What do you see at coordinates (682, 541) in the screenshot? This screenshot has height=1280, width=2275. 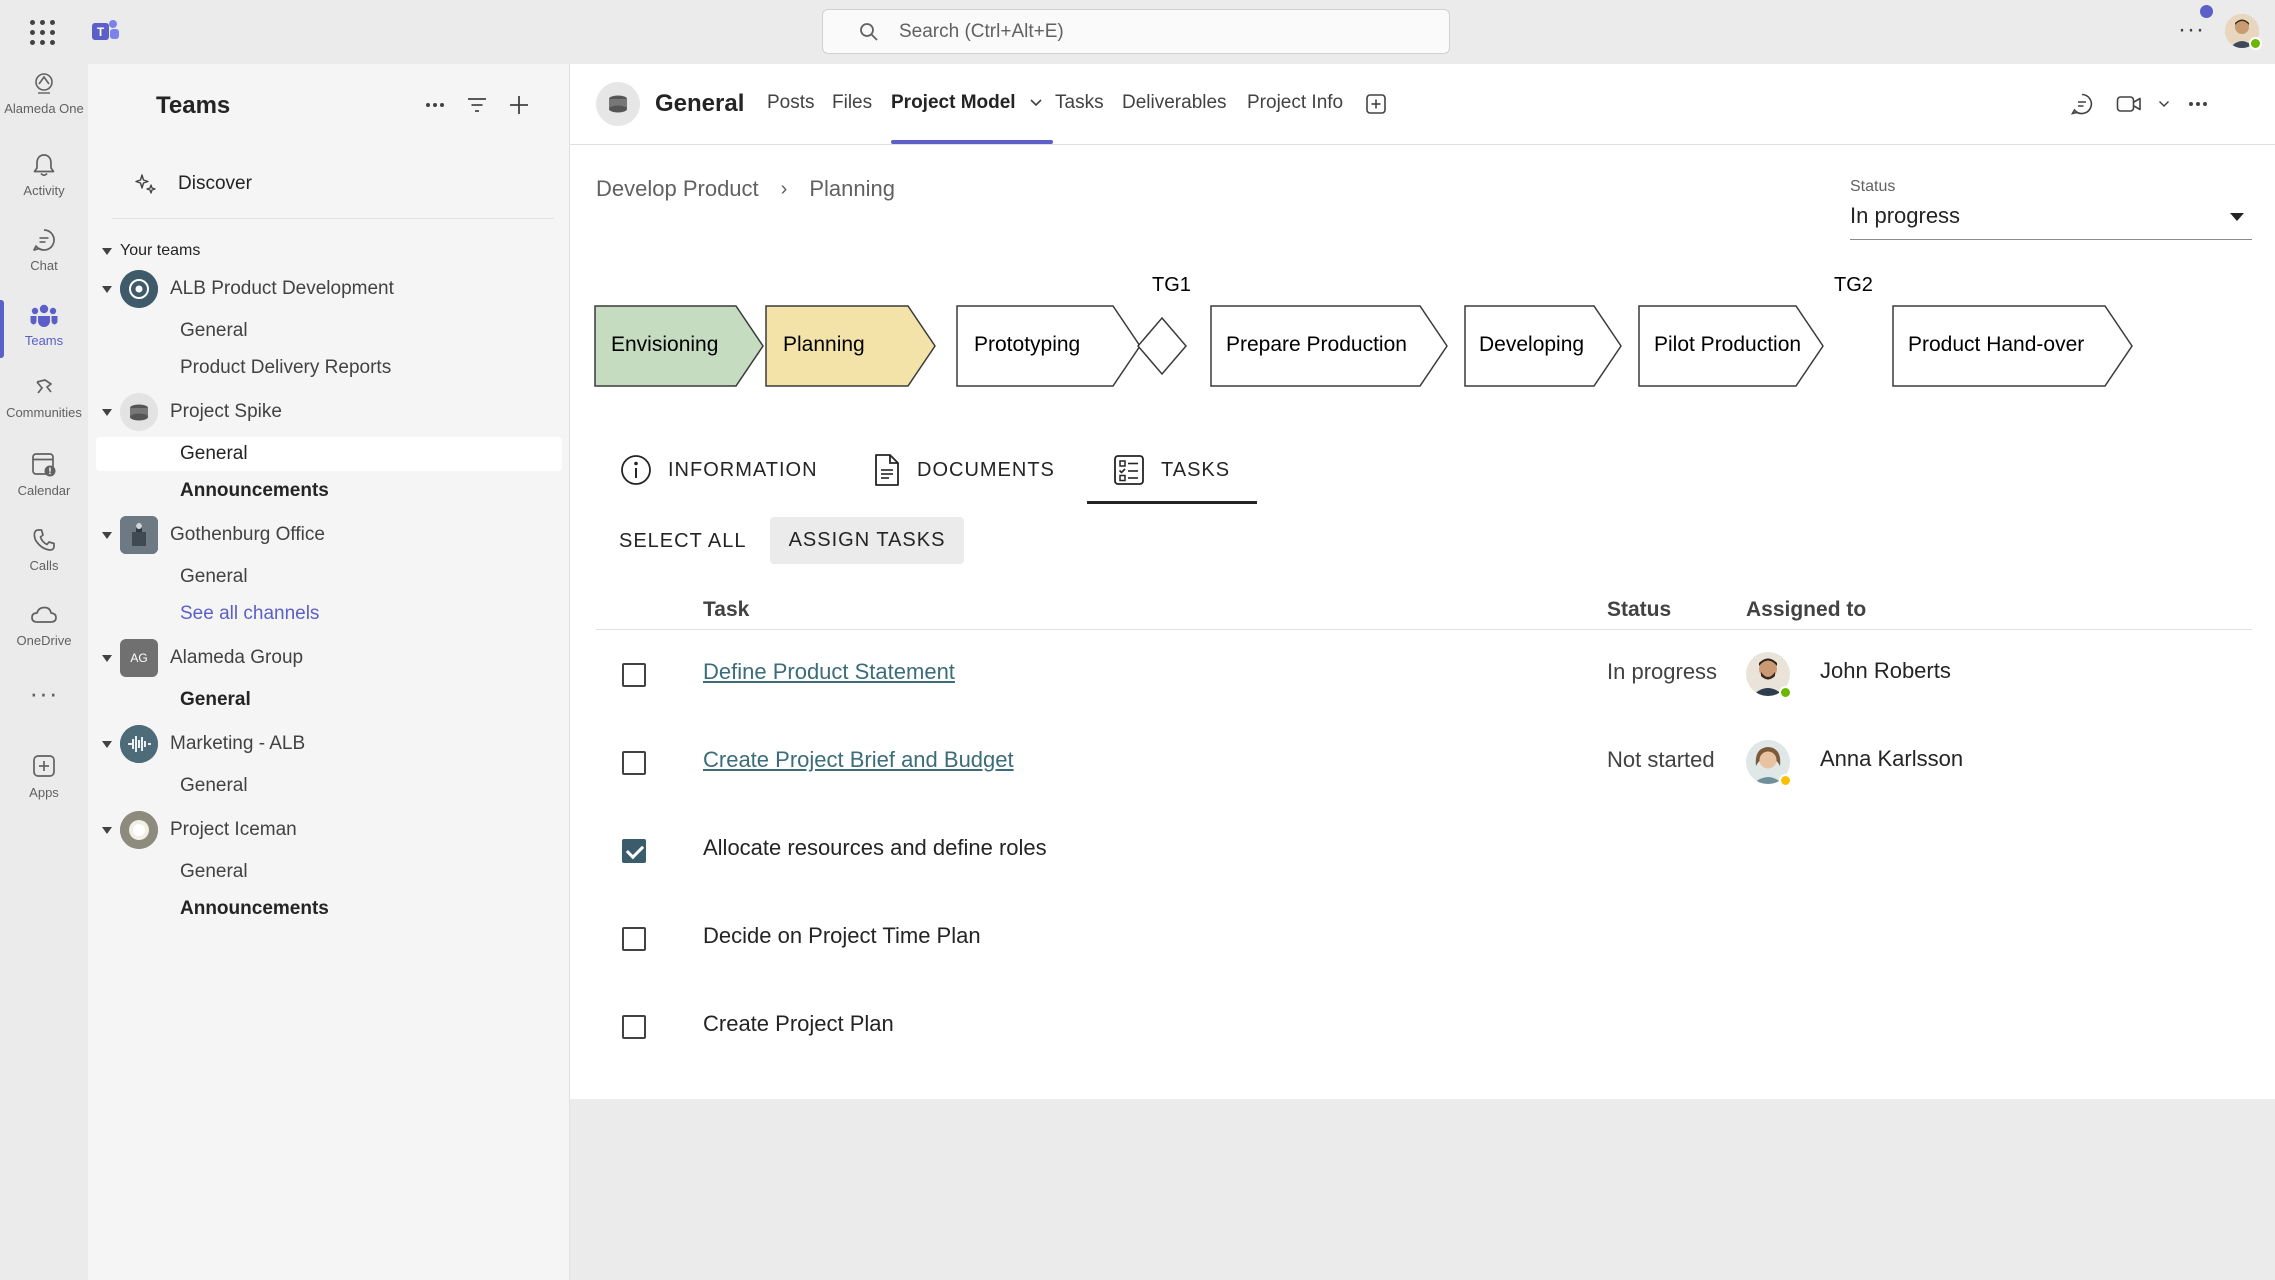 I see `select-all-button: SELECT ALL` at bounding box center [682, 541].